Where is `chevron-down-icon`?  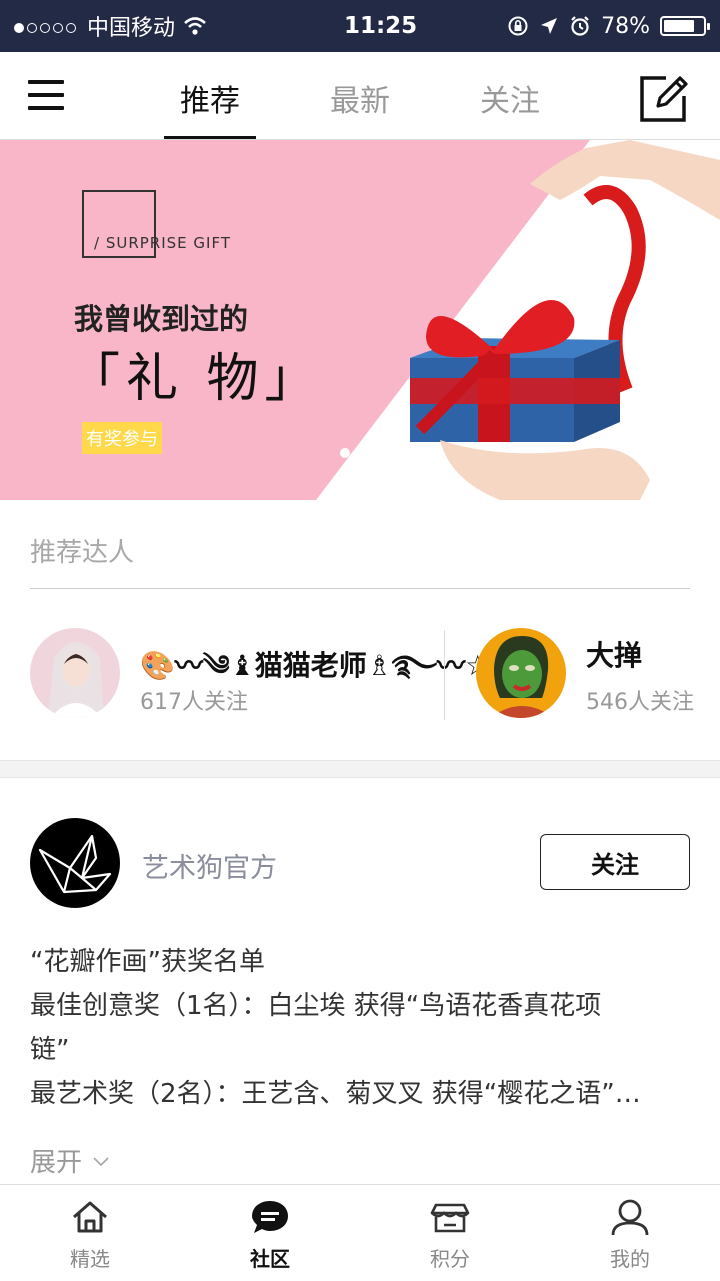 chevron-down-icon is located at coordinates (101, 1161).